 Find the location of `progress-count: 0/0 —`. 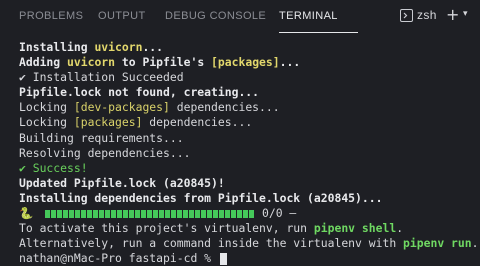

progress-count: 0/0 — is located at coordinates (279, 213).